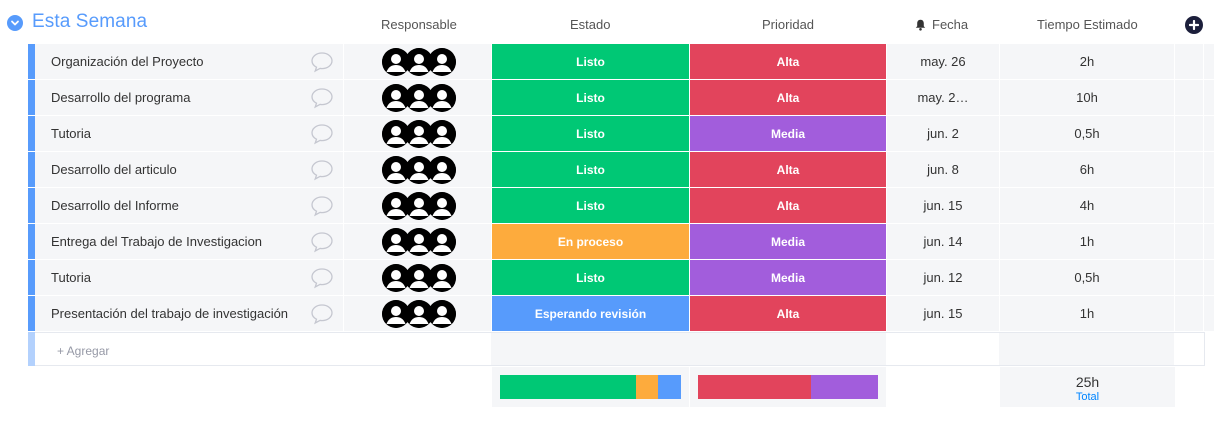 The width and height of the screenshot is (1229, 427). What do you see at coordinates (1087, 397) in the screenshot?
I see `total-label: Total` at bounding box center [1087, 397].